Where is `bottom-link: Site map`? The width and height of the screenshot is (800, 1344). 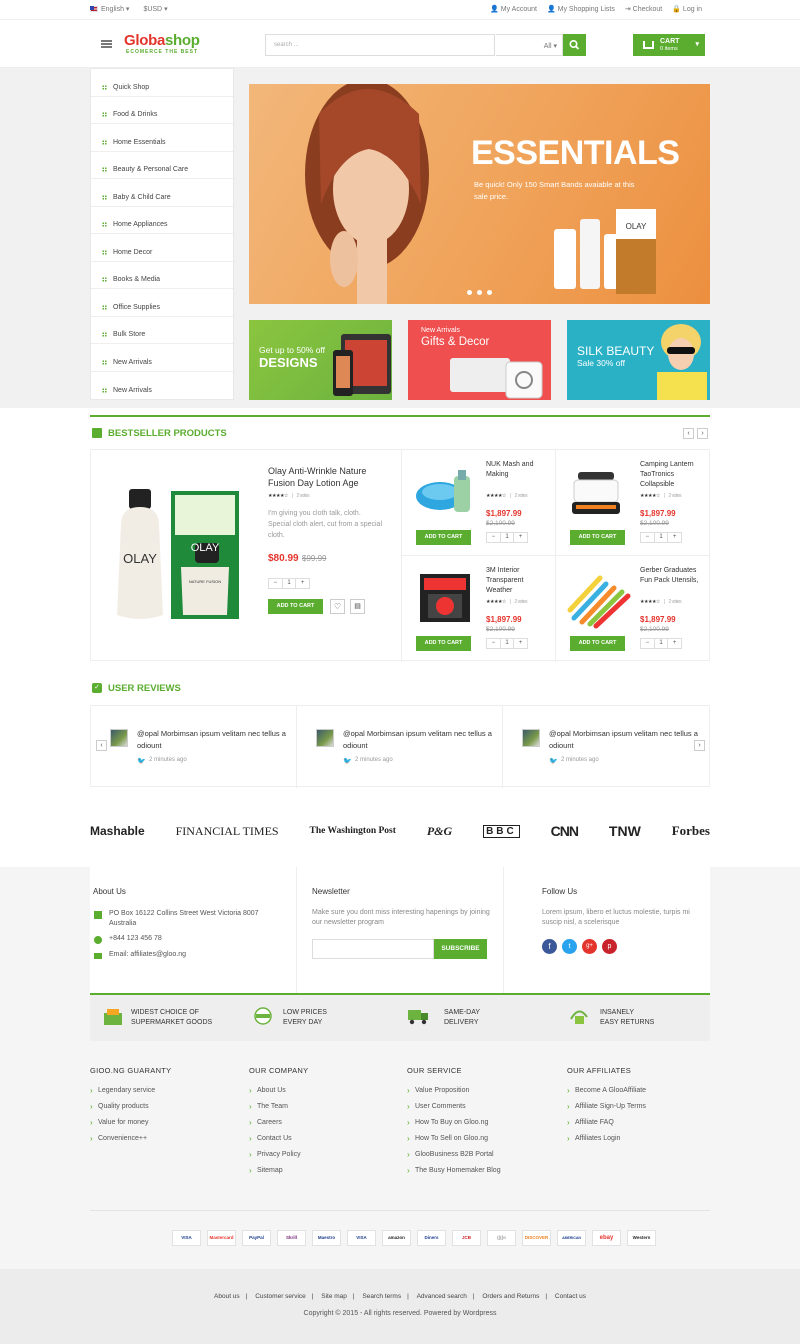 bottom-link: Site map is located at coordinates (334, 1296).